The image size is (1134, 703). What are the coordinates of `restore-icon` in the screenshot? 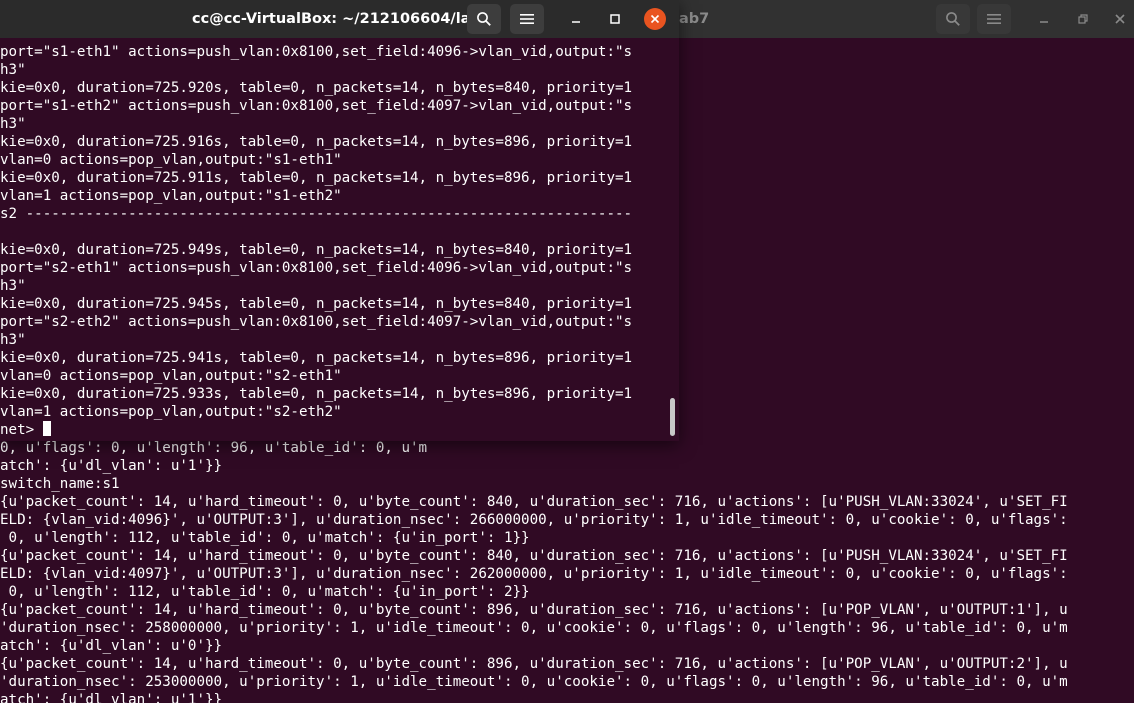 It's located at (1083, 19).